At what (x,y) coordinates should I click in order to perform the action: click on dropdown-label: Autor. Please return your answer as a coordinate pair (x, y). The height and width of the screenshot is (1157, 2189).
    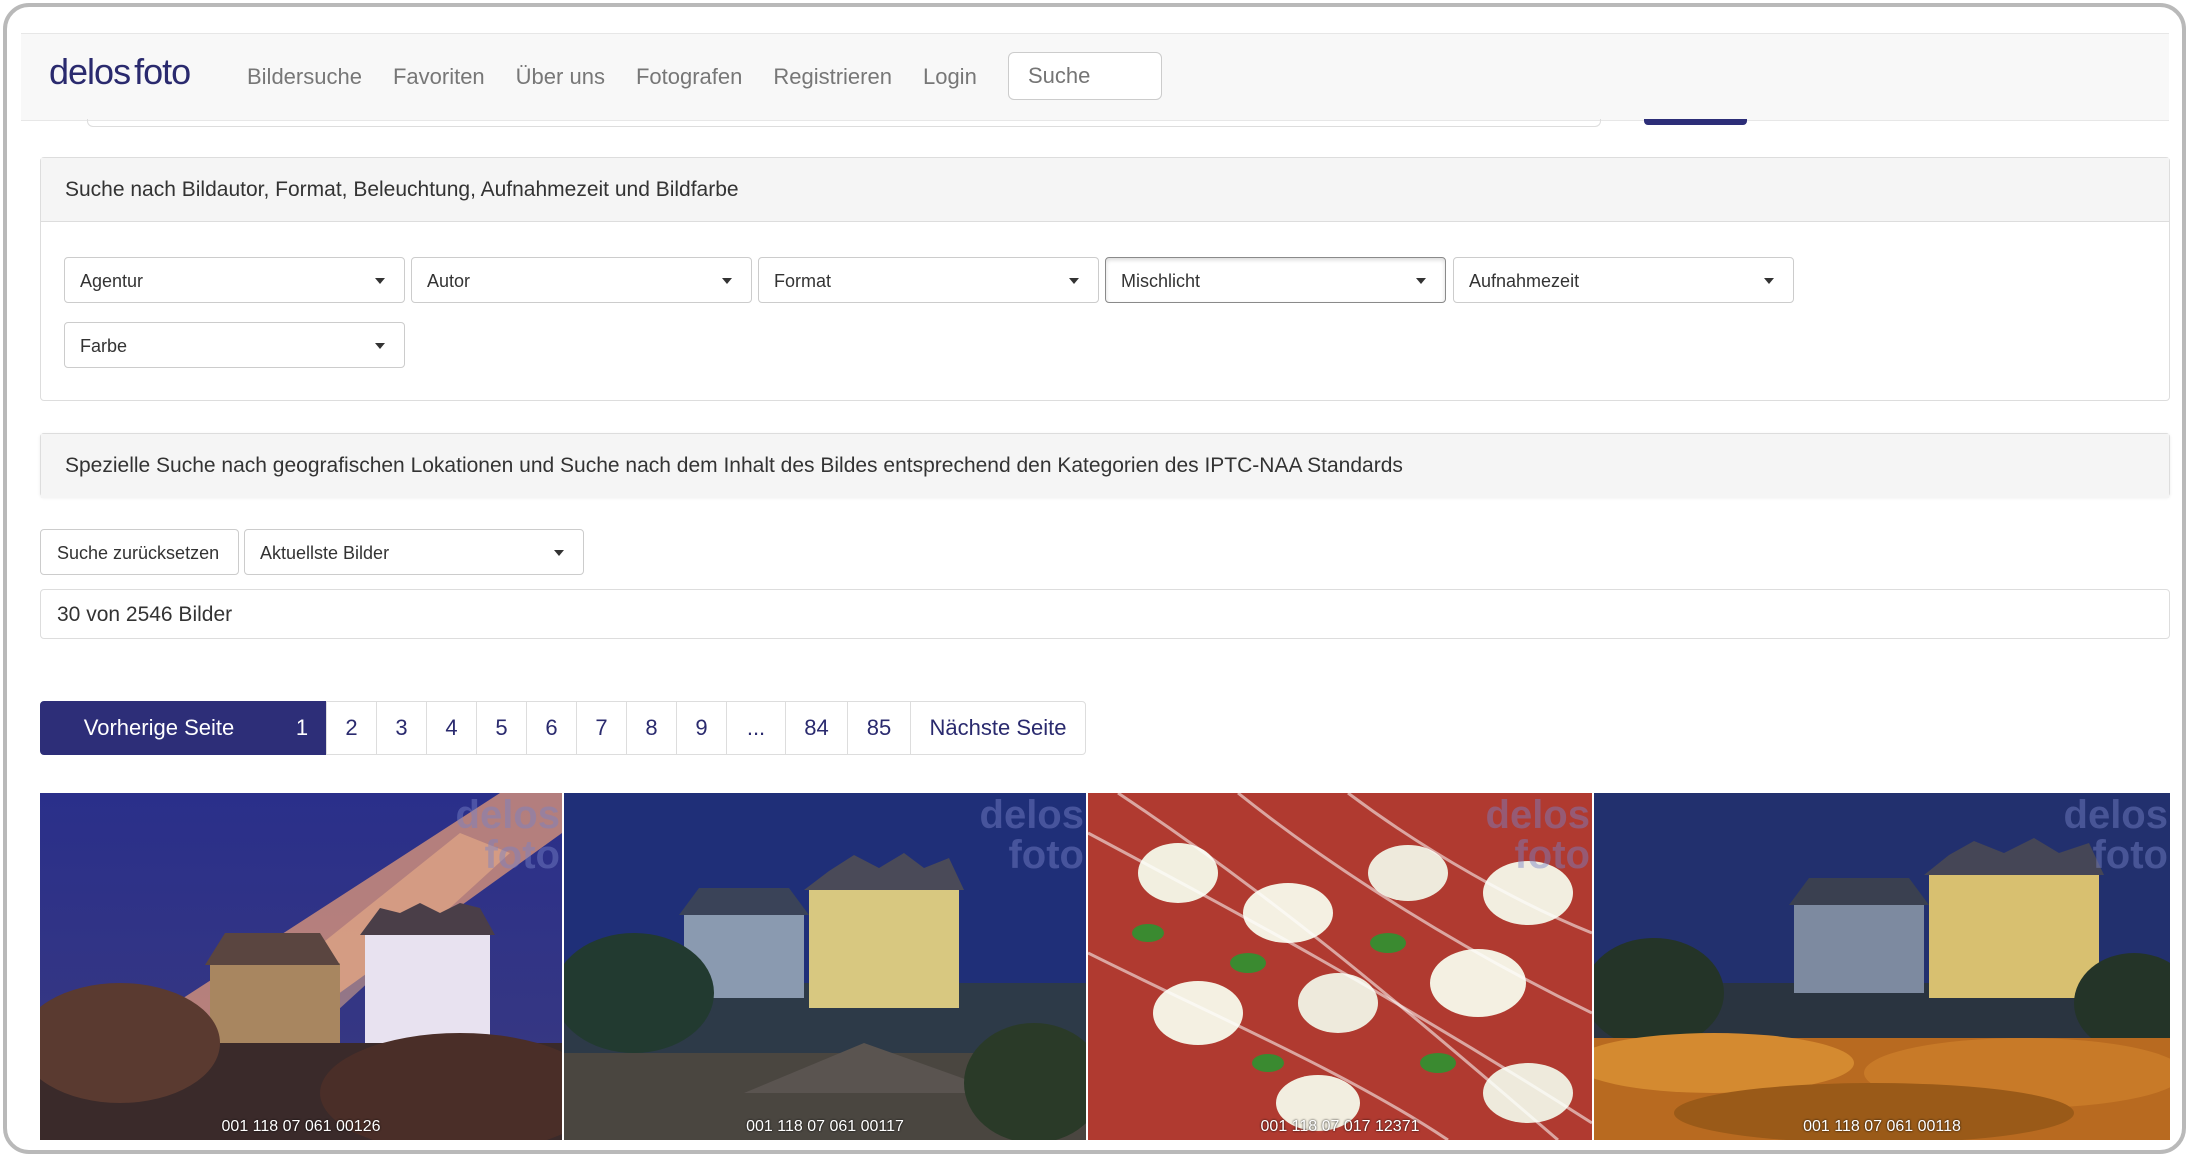
    Looking at the image, I should click on (449, 281).